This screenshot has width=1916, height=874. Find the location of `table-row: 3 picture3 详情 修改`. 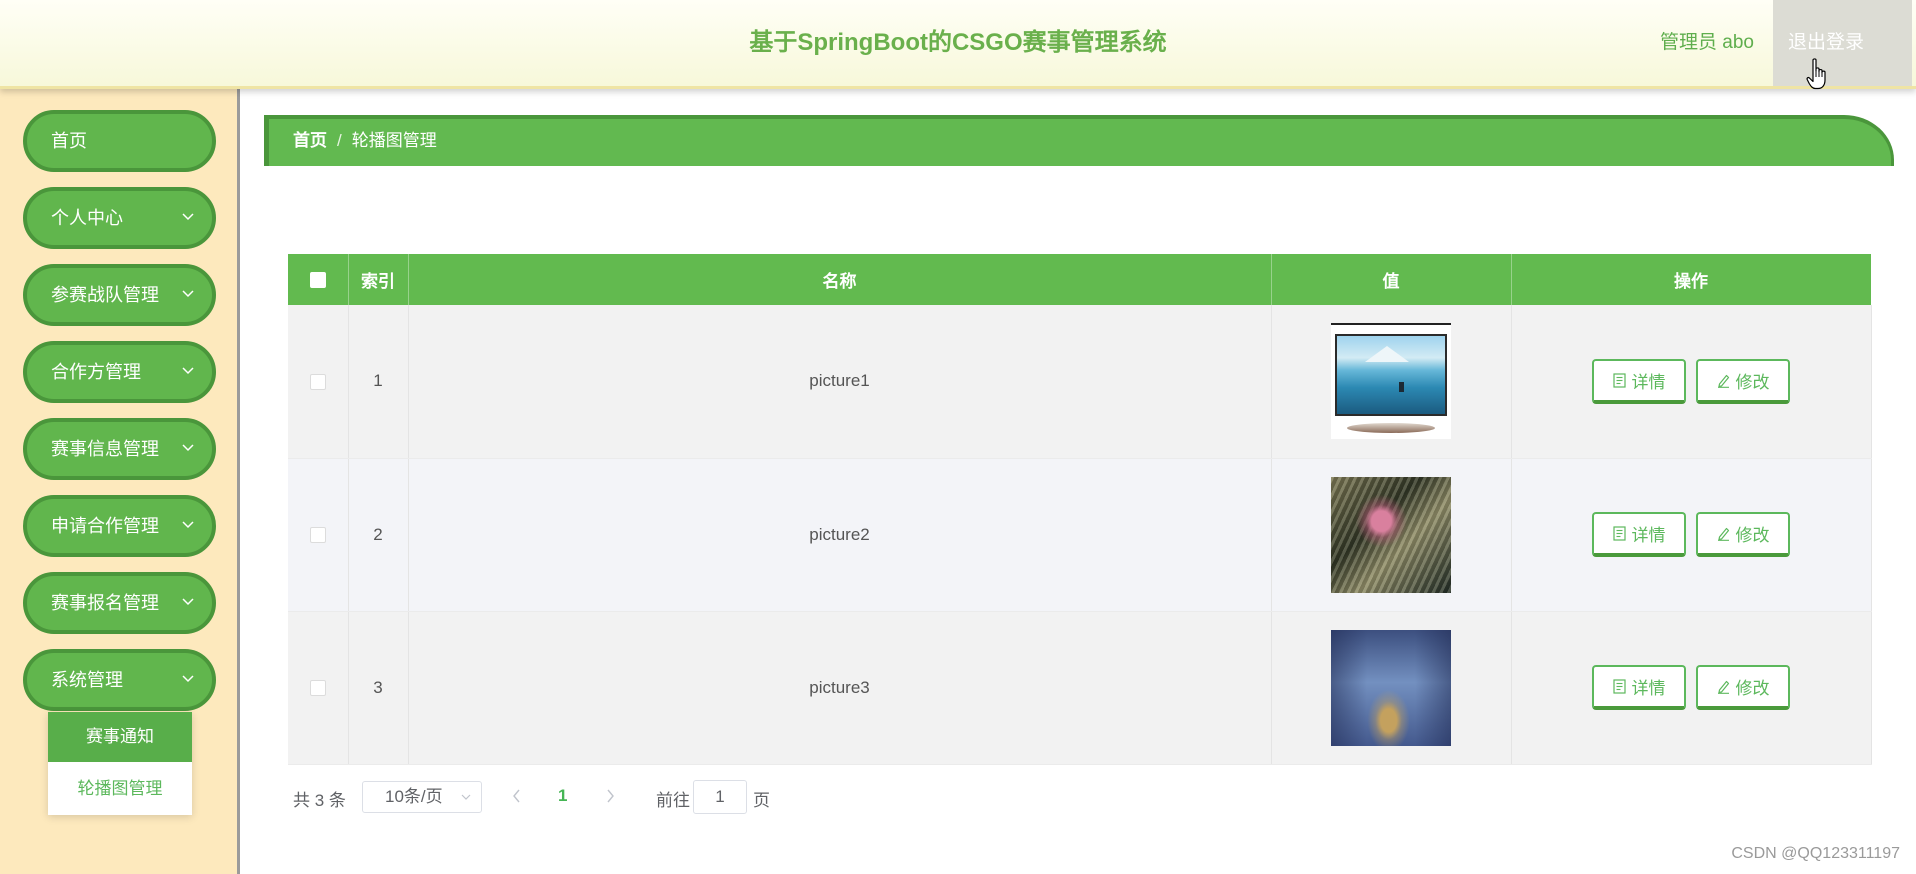

table-row: 3 picture3 详情 修改 is located at coordinates (1080, 688).